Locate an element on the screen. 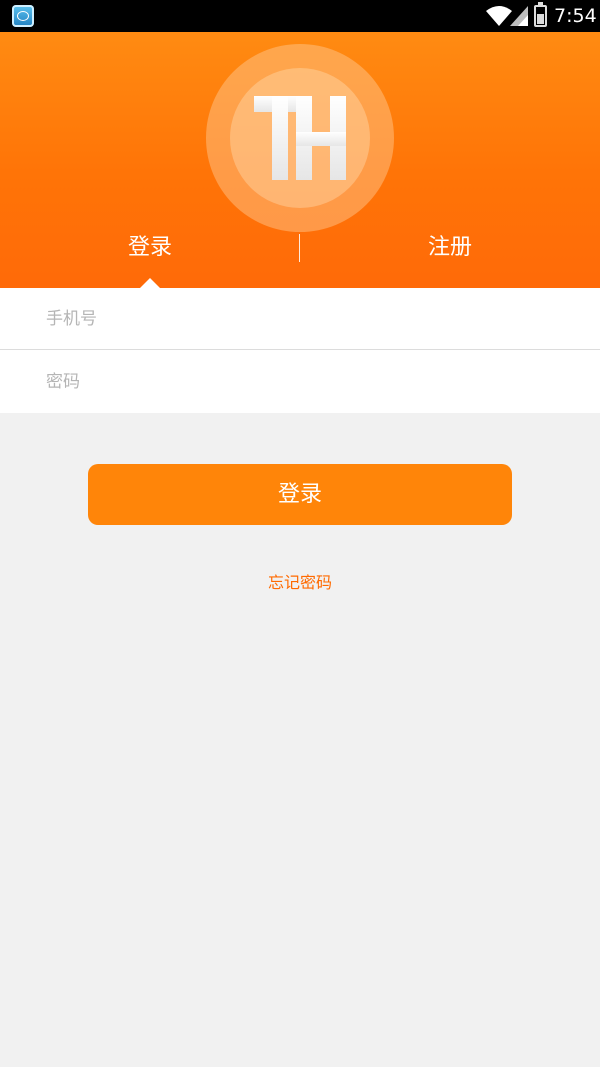  wifi-icon is located at coordinates (499, 16).